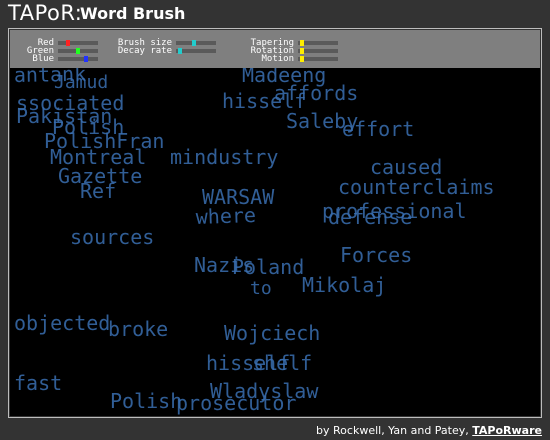 The image size is (550, 440). Describe the element at coordinates (138, 329) in the screenshot. I see `brush-word: broke` at that location.